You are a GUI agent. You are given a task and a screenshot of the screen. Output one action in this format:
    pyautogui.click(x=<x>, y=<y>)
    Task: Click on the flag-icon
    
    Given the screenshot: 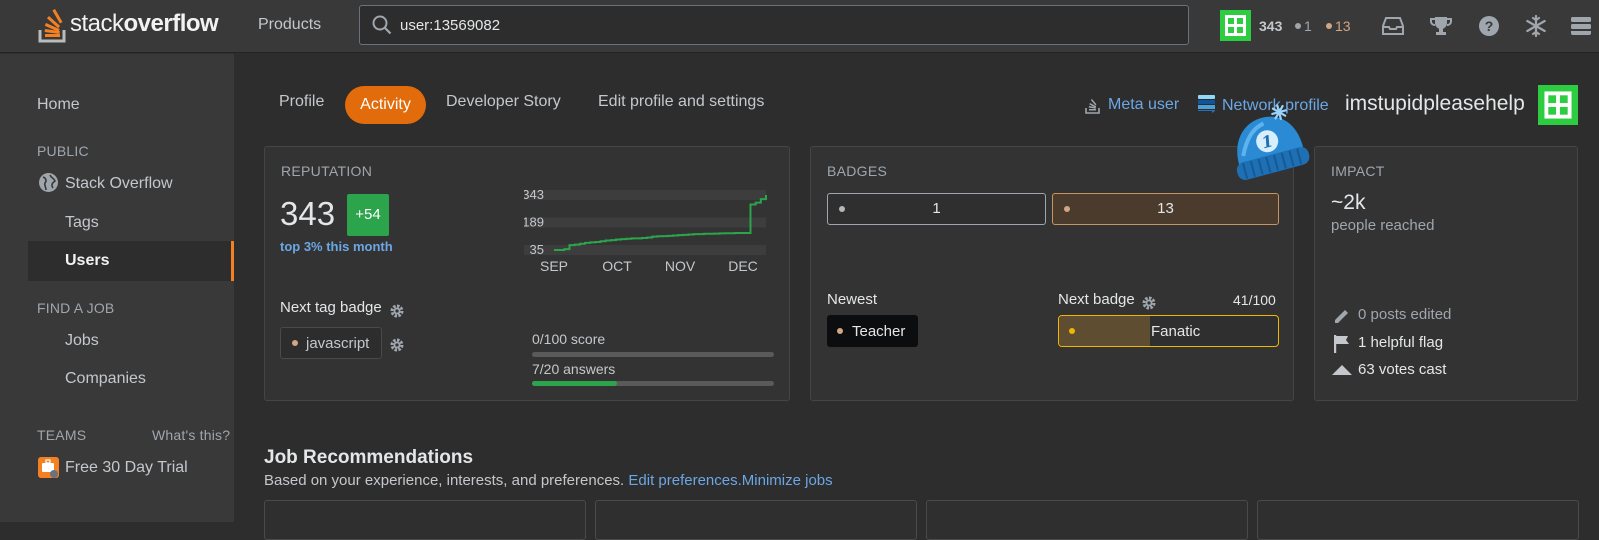 What is the action you would take?
    pyautogui.click(x=1341, y=344)
    